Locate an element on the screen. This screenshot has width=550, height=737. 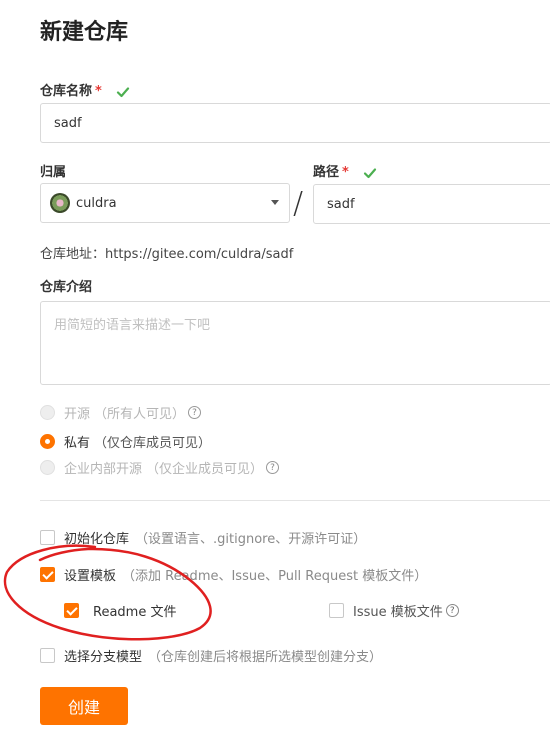
repo-name-label-text: 仓库名称 is located at coordinates (66, 91).